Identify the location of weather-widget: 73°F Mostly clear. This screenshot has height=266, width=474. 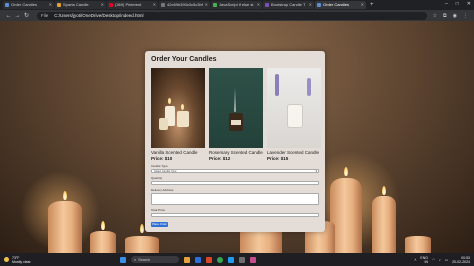
(60, 260).